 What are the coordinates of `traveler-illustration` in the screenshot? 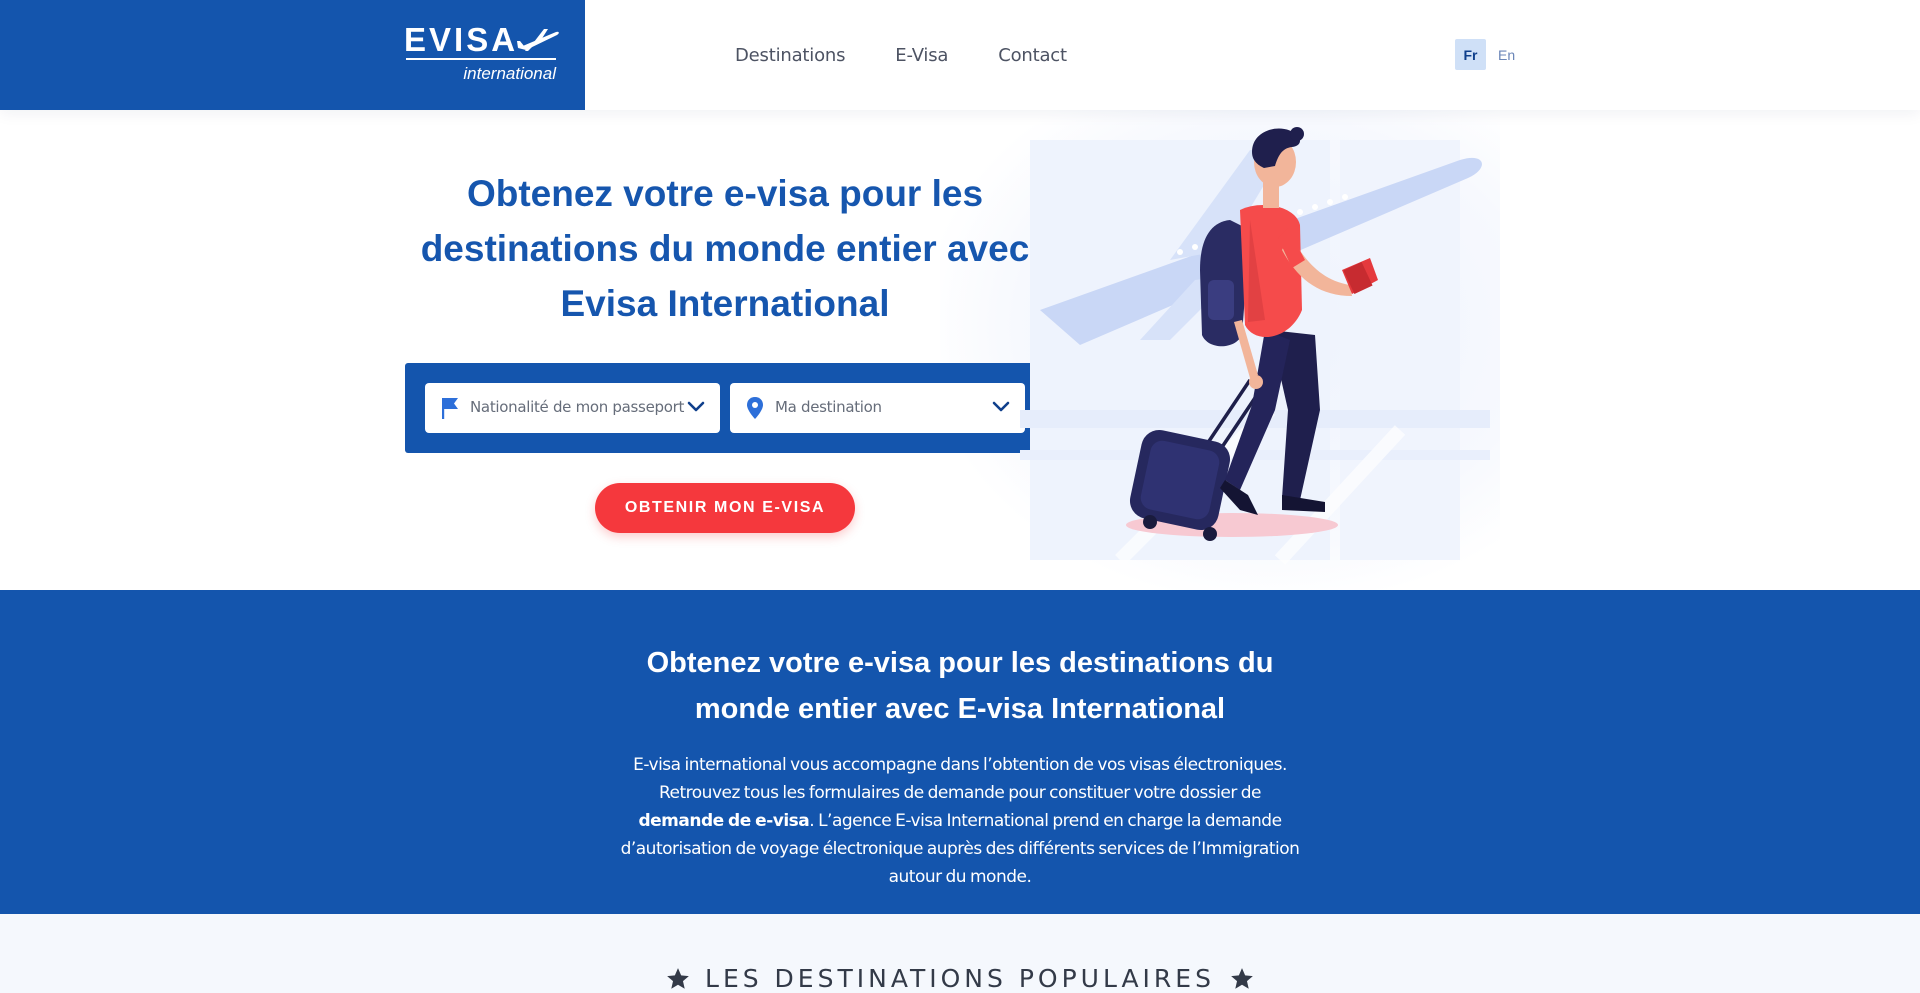 It's located at (1255, 346).